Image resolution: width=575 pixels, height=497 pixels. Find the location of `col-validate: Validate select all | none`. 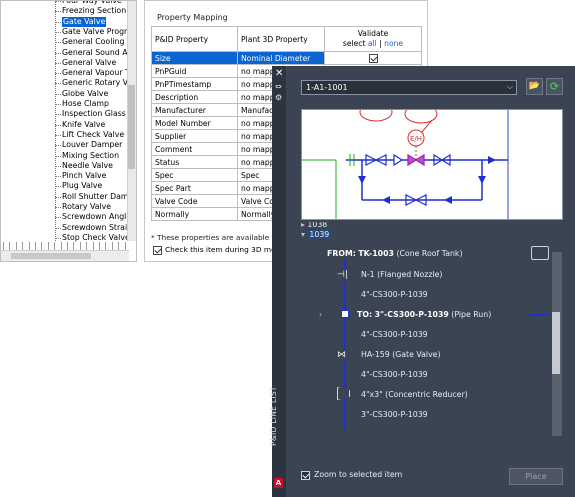

col-validate: Validate select all | none is located at coordinates (373, 39).